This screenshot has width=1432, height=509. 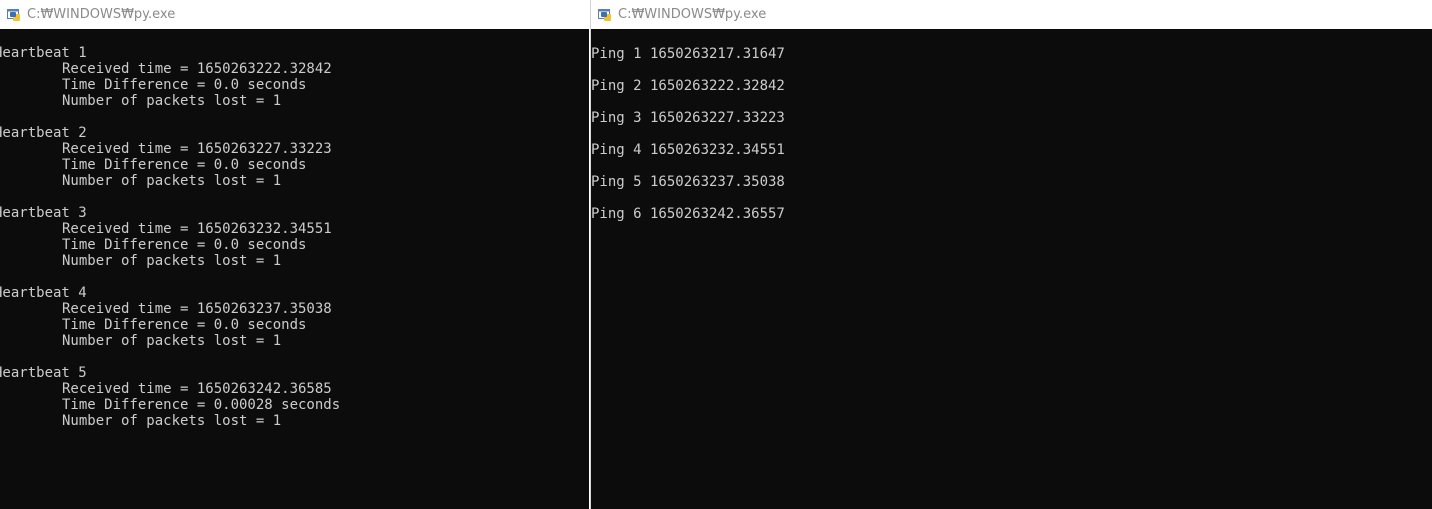 I want to click on ping-line: Ping 2 1650263222.32842, so click(x=688, y=86).